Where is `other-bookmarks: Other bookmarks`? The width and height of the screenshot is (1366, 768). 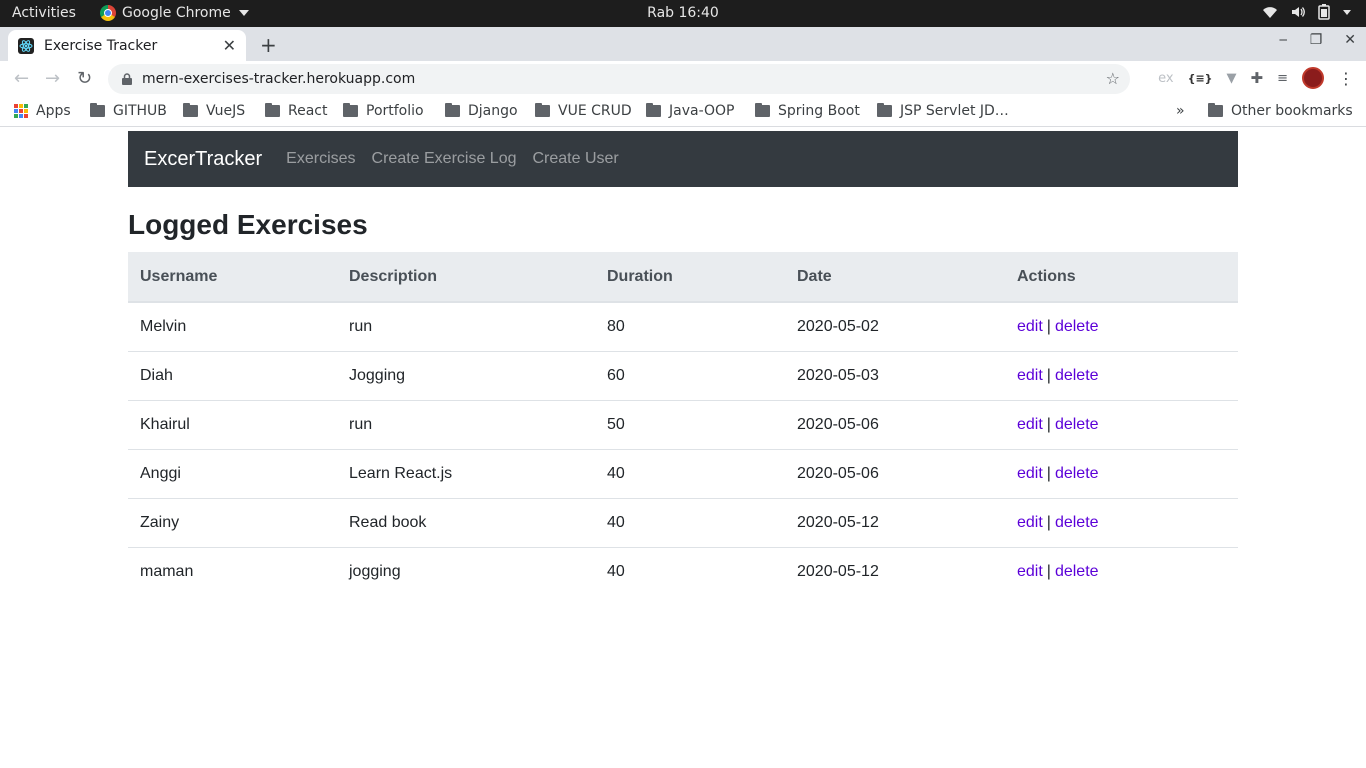 other-bookmarks: Other bookmarks is located at coordinates (1280, 111).